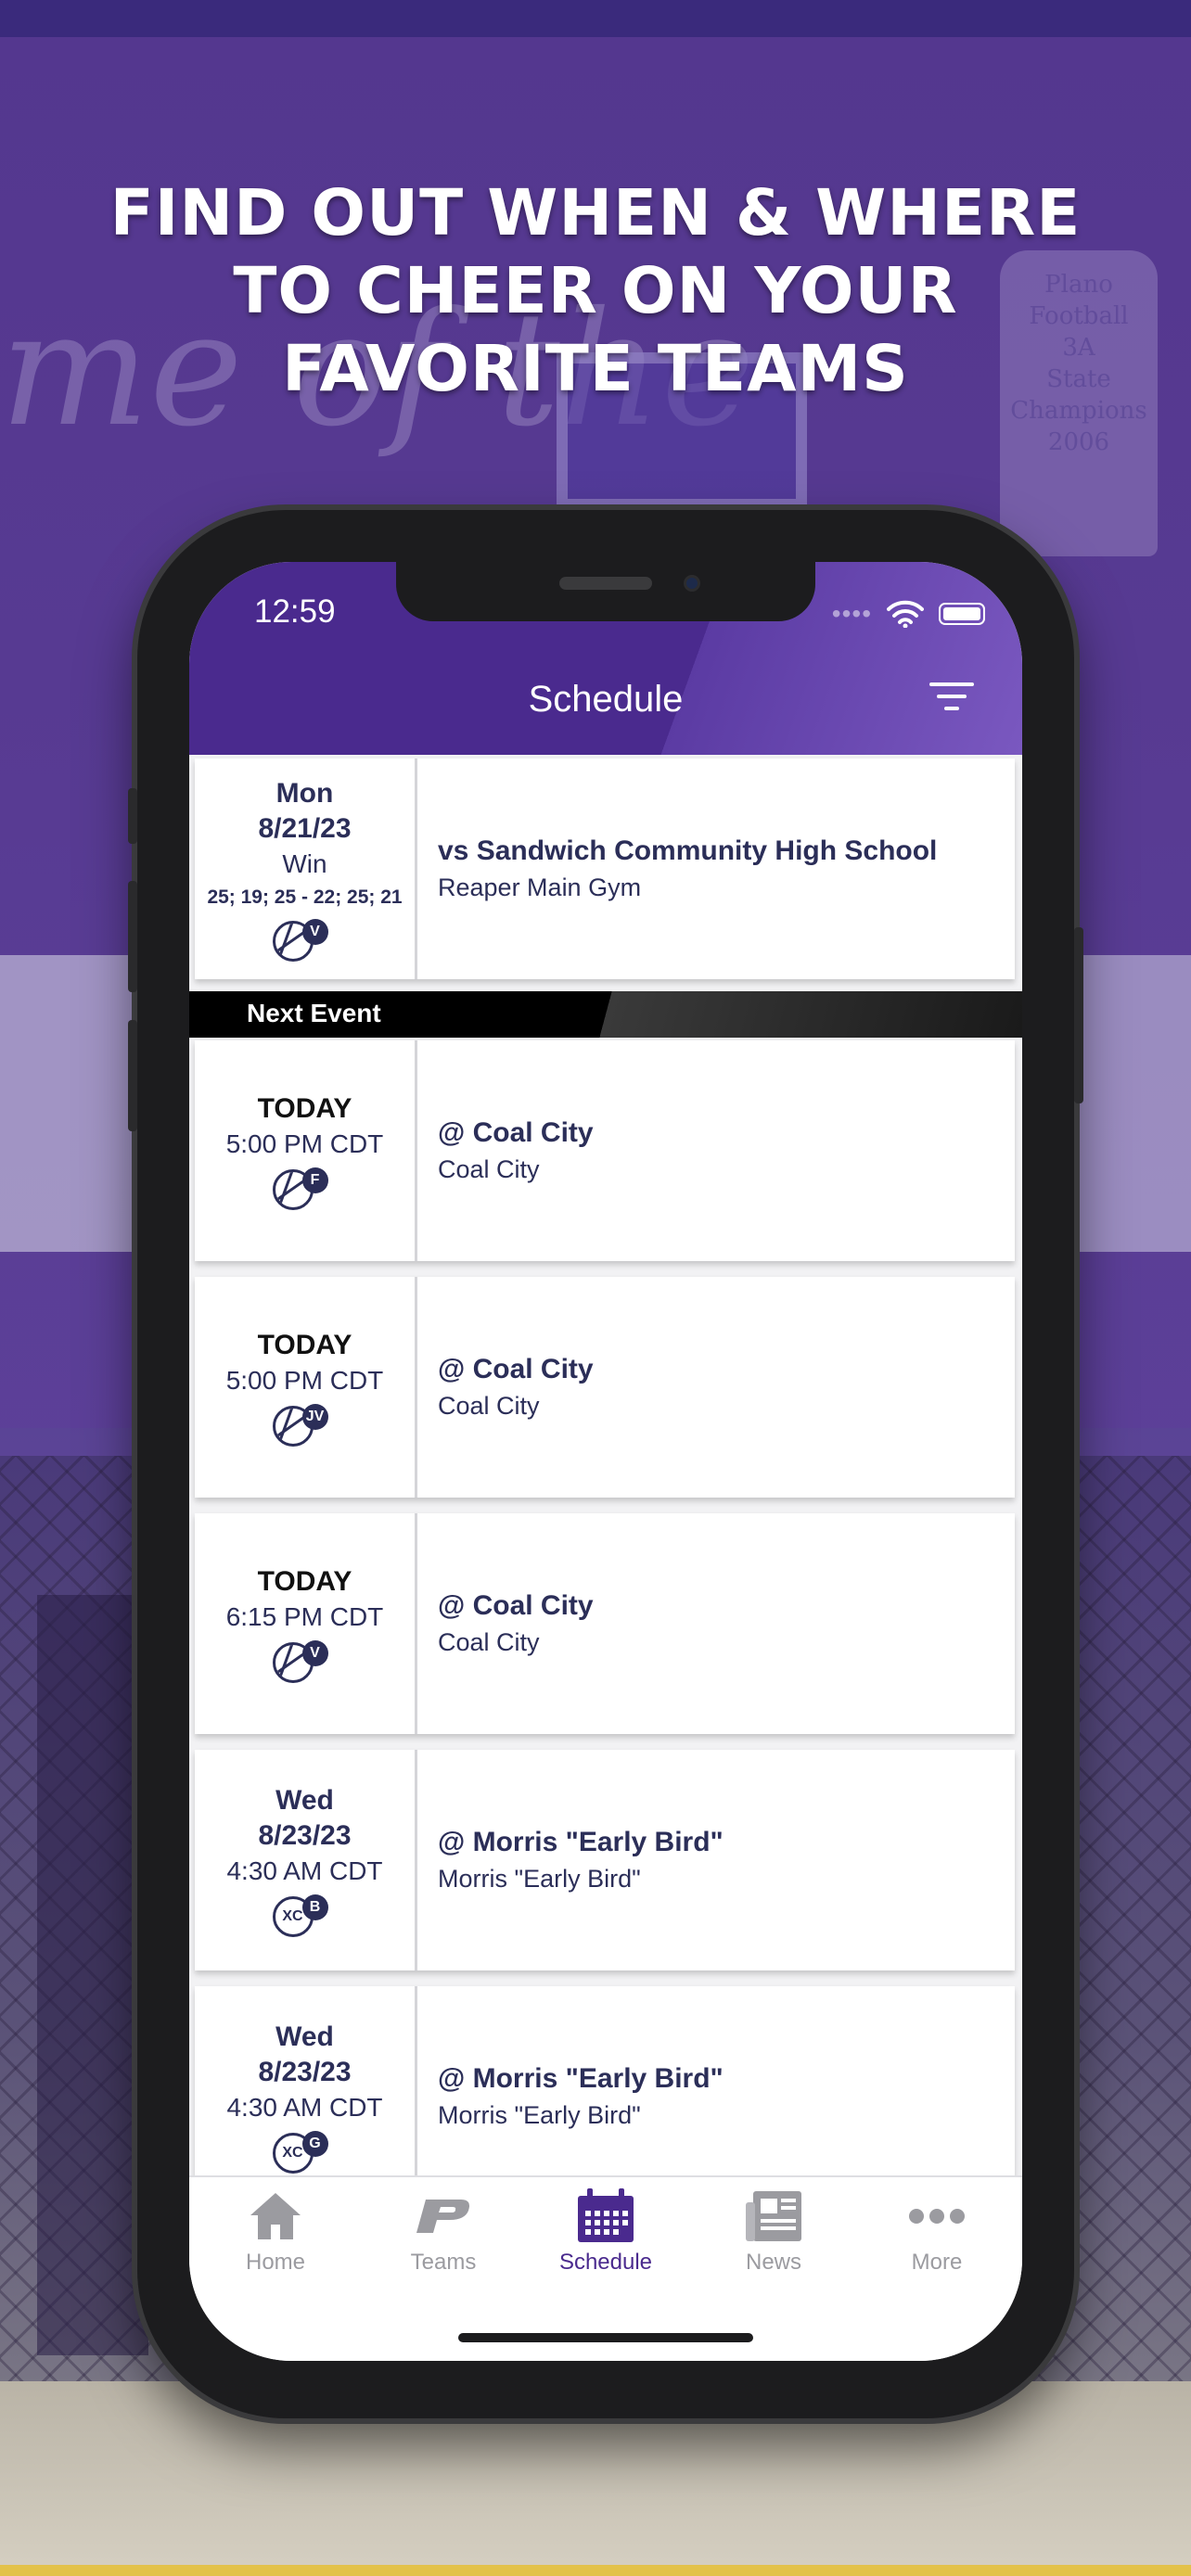  Describe the element at coordinates (314, 1907) in the screenshot. I see `level-badge: B` at that location.